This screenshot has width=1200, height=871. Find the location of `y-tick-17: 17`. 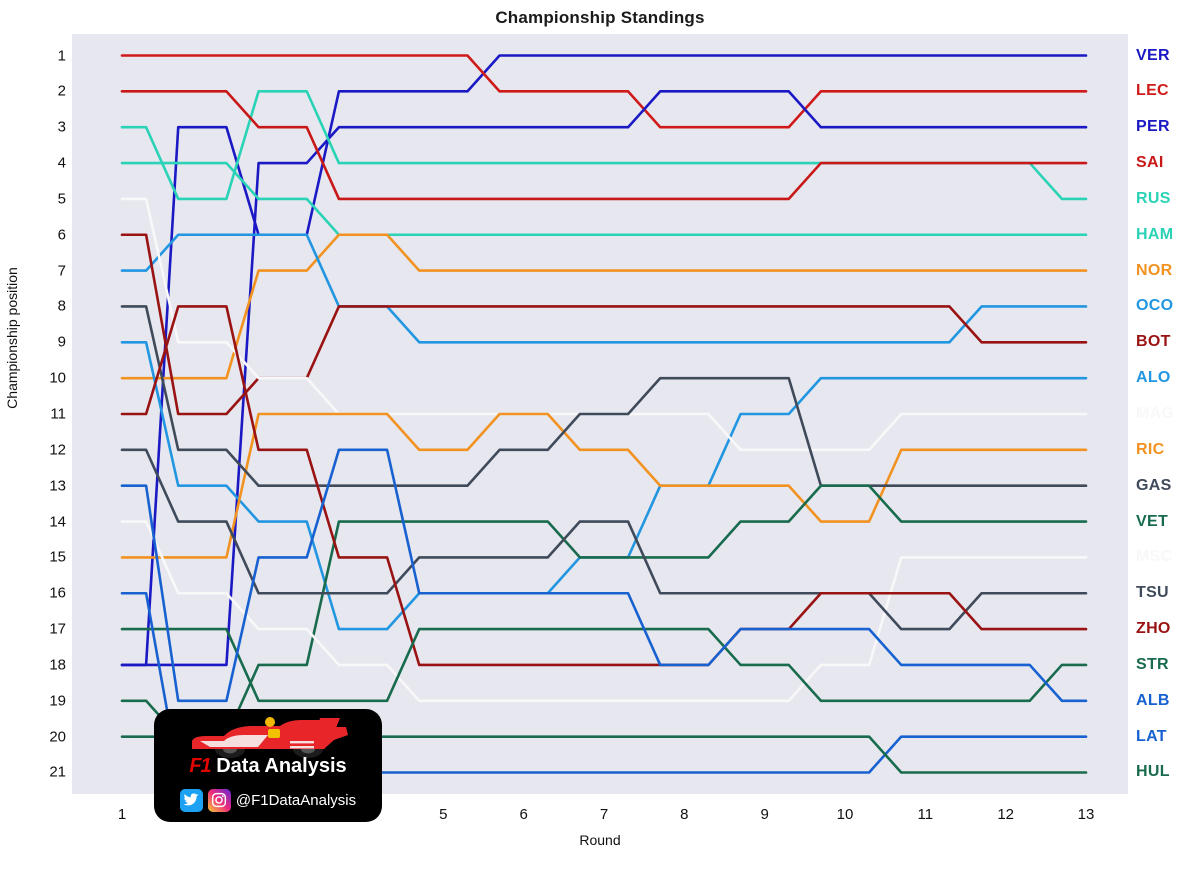

y-tick-17: 17 is located at coordinates (57, 629).